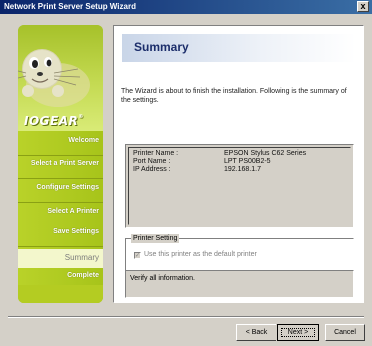  I want to click on default-printer-label: Use this printer as the default printer, so click(200, 254).